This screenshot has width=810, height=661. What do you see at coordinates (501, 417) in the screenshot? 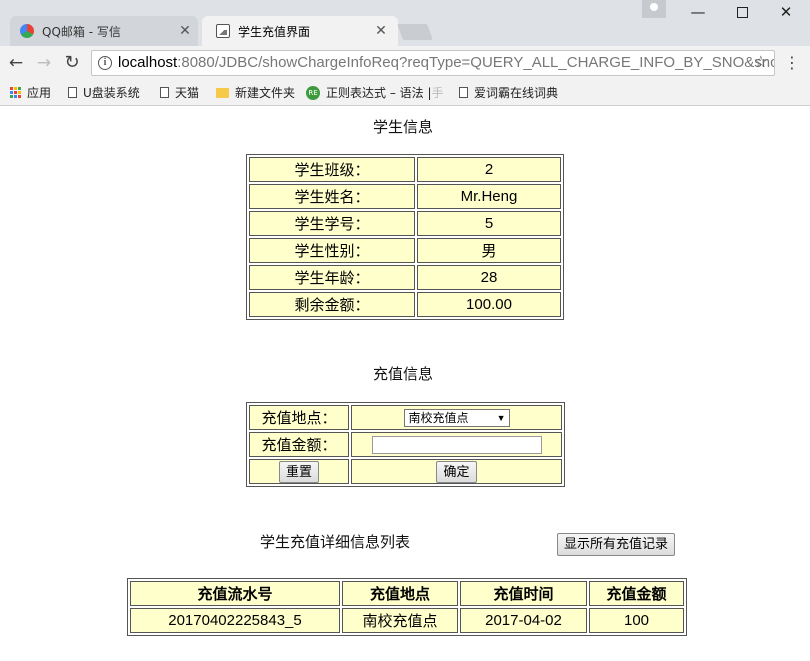
I see `dropdown-arrow-icon: ▼` at bounding box center [501, 417].